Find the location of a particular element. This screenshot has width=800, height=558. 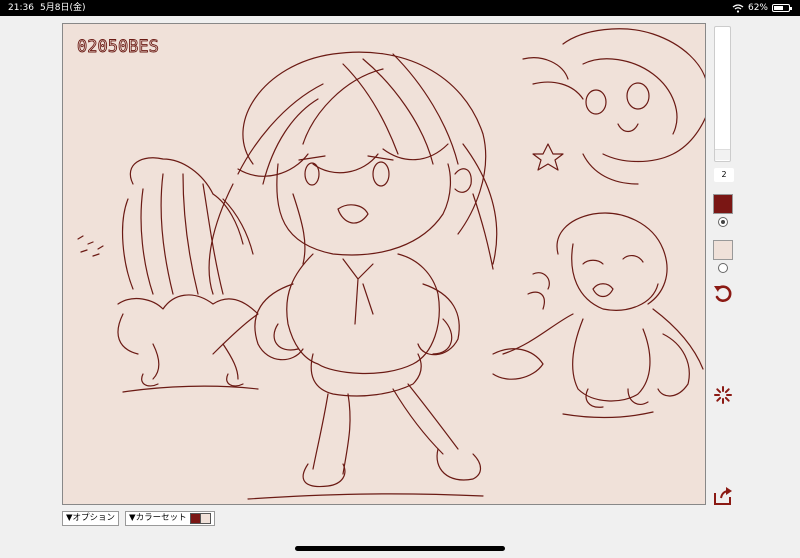

secondary-color-radio is located at coordinates (723, 268).